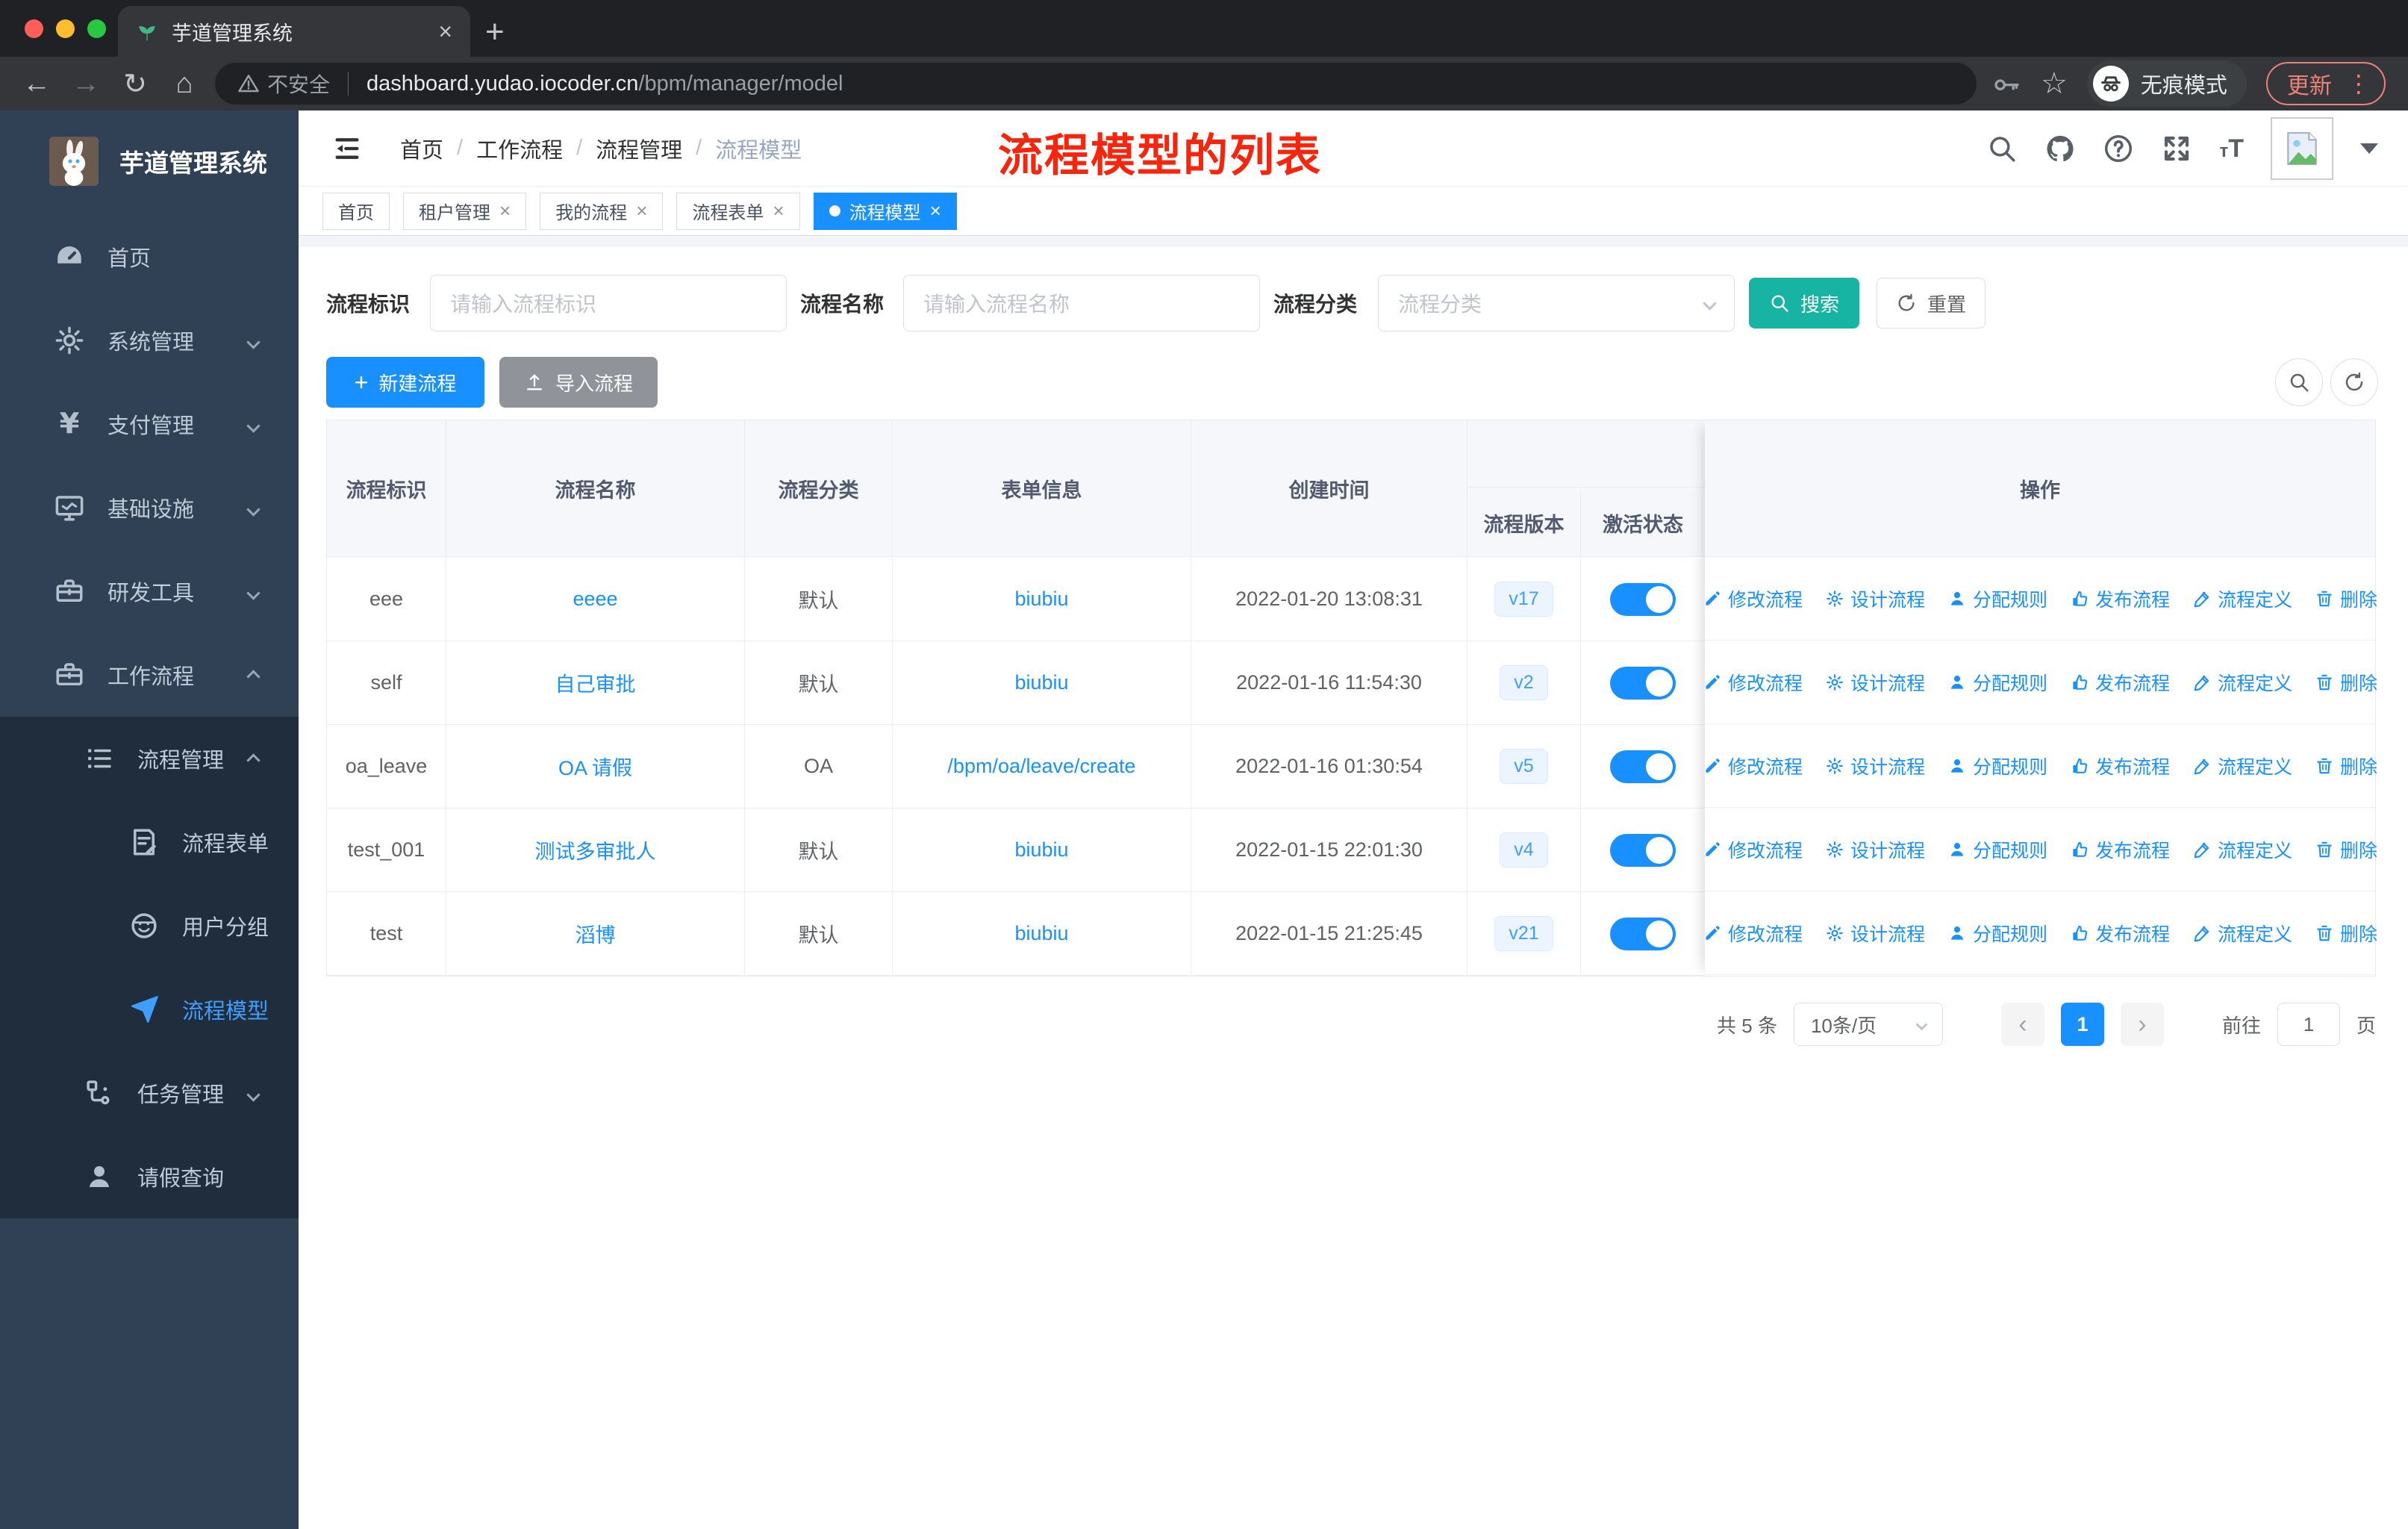  What do you see at coordinates (2299, 382) in the screenshot?
I see `show-search-toggle-button` at bounding box center [2299, 382].